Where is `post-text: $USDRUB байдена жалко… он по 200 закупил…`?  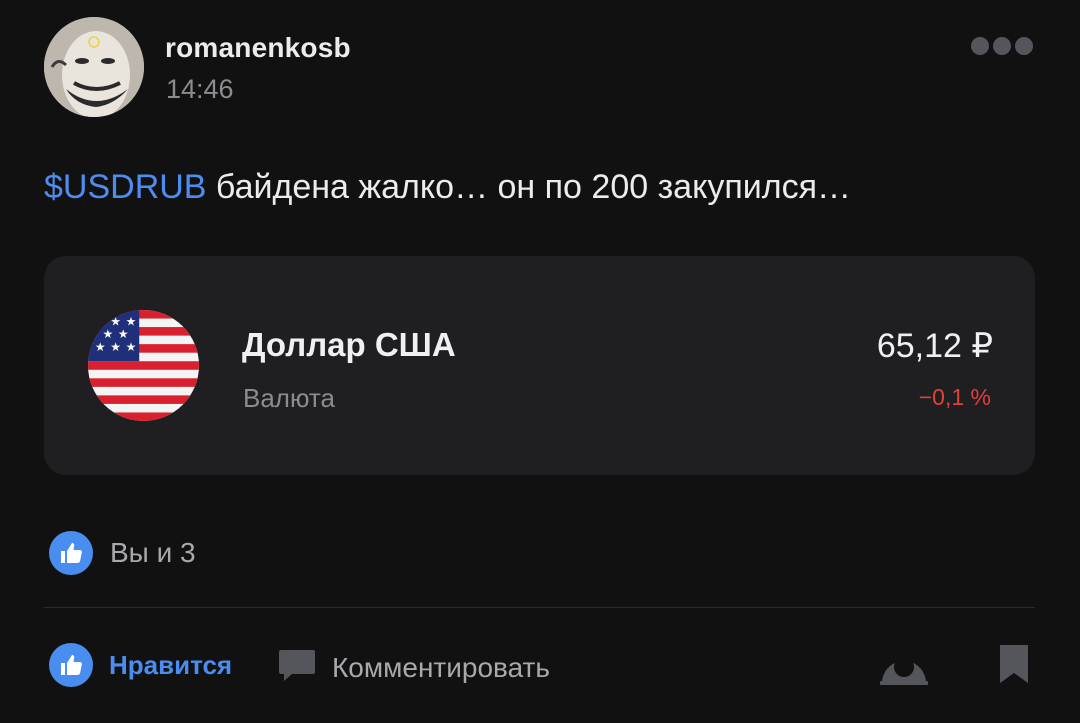 post-text: $USDRUB байдена жалко… он по 200 закупил… is located at coordinates (447, 187).